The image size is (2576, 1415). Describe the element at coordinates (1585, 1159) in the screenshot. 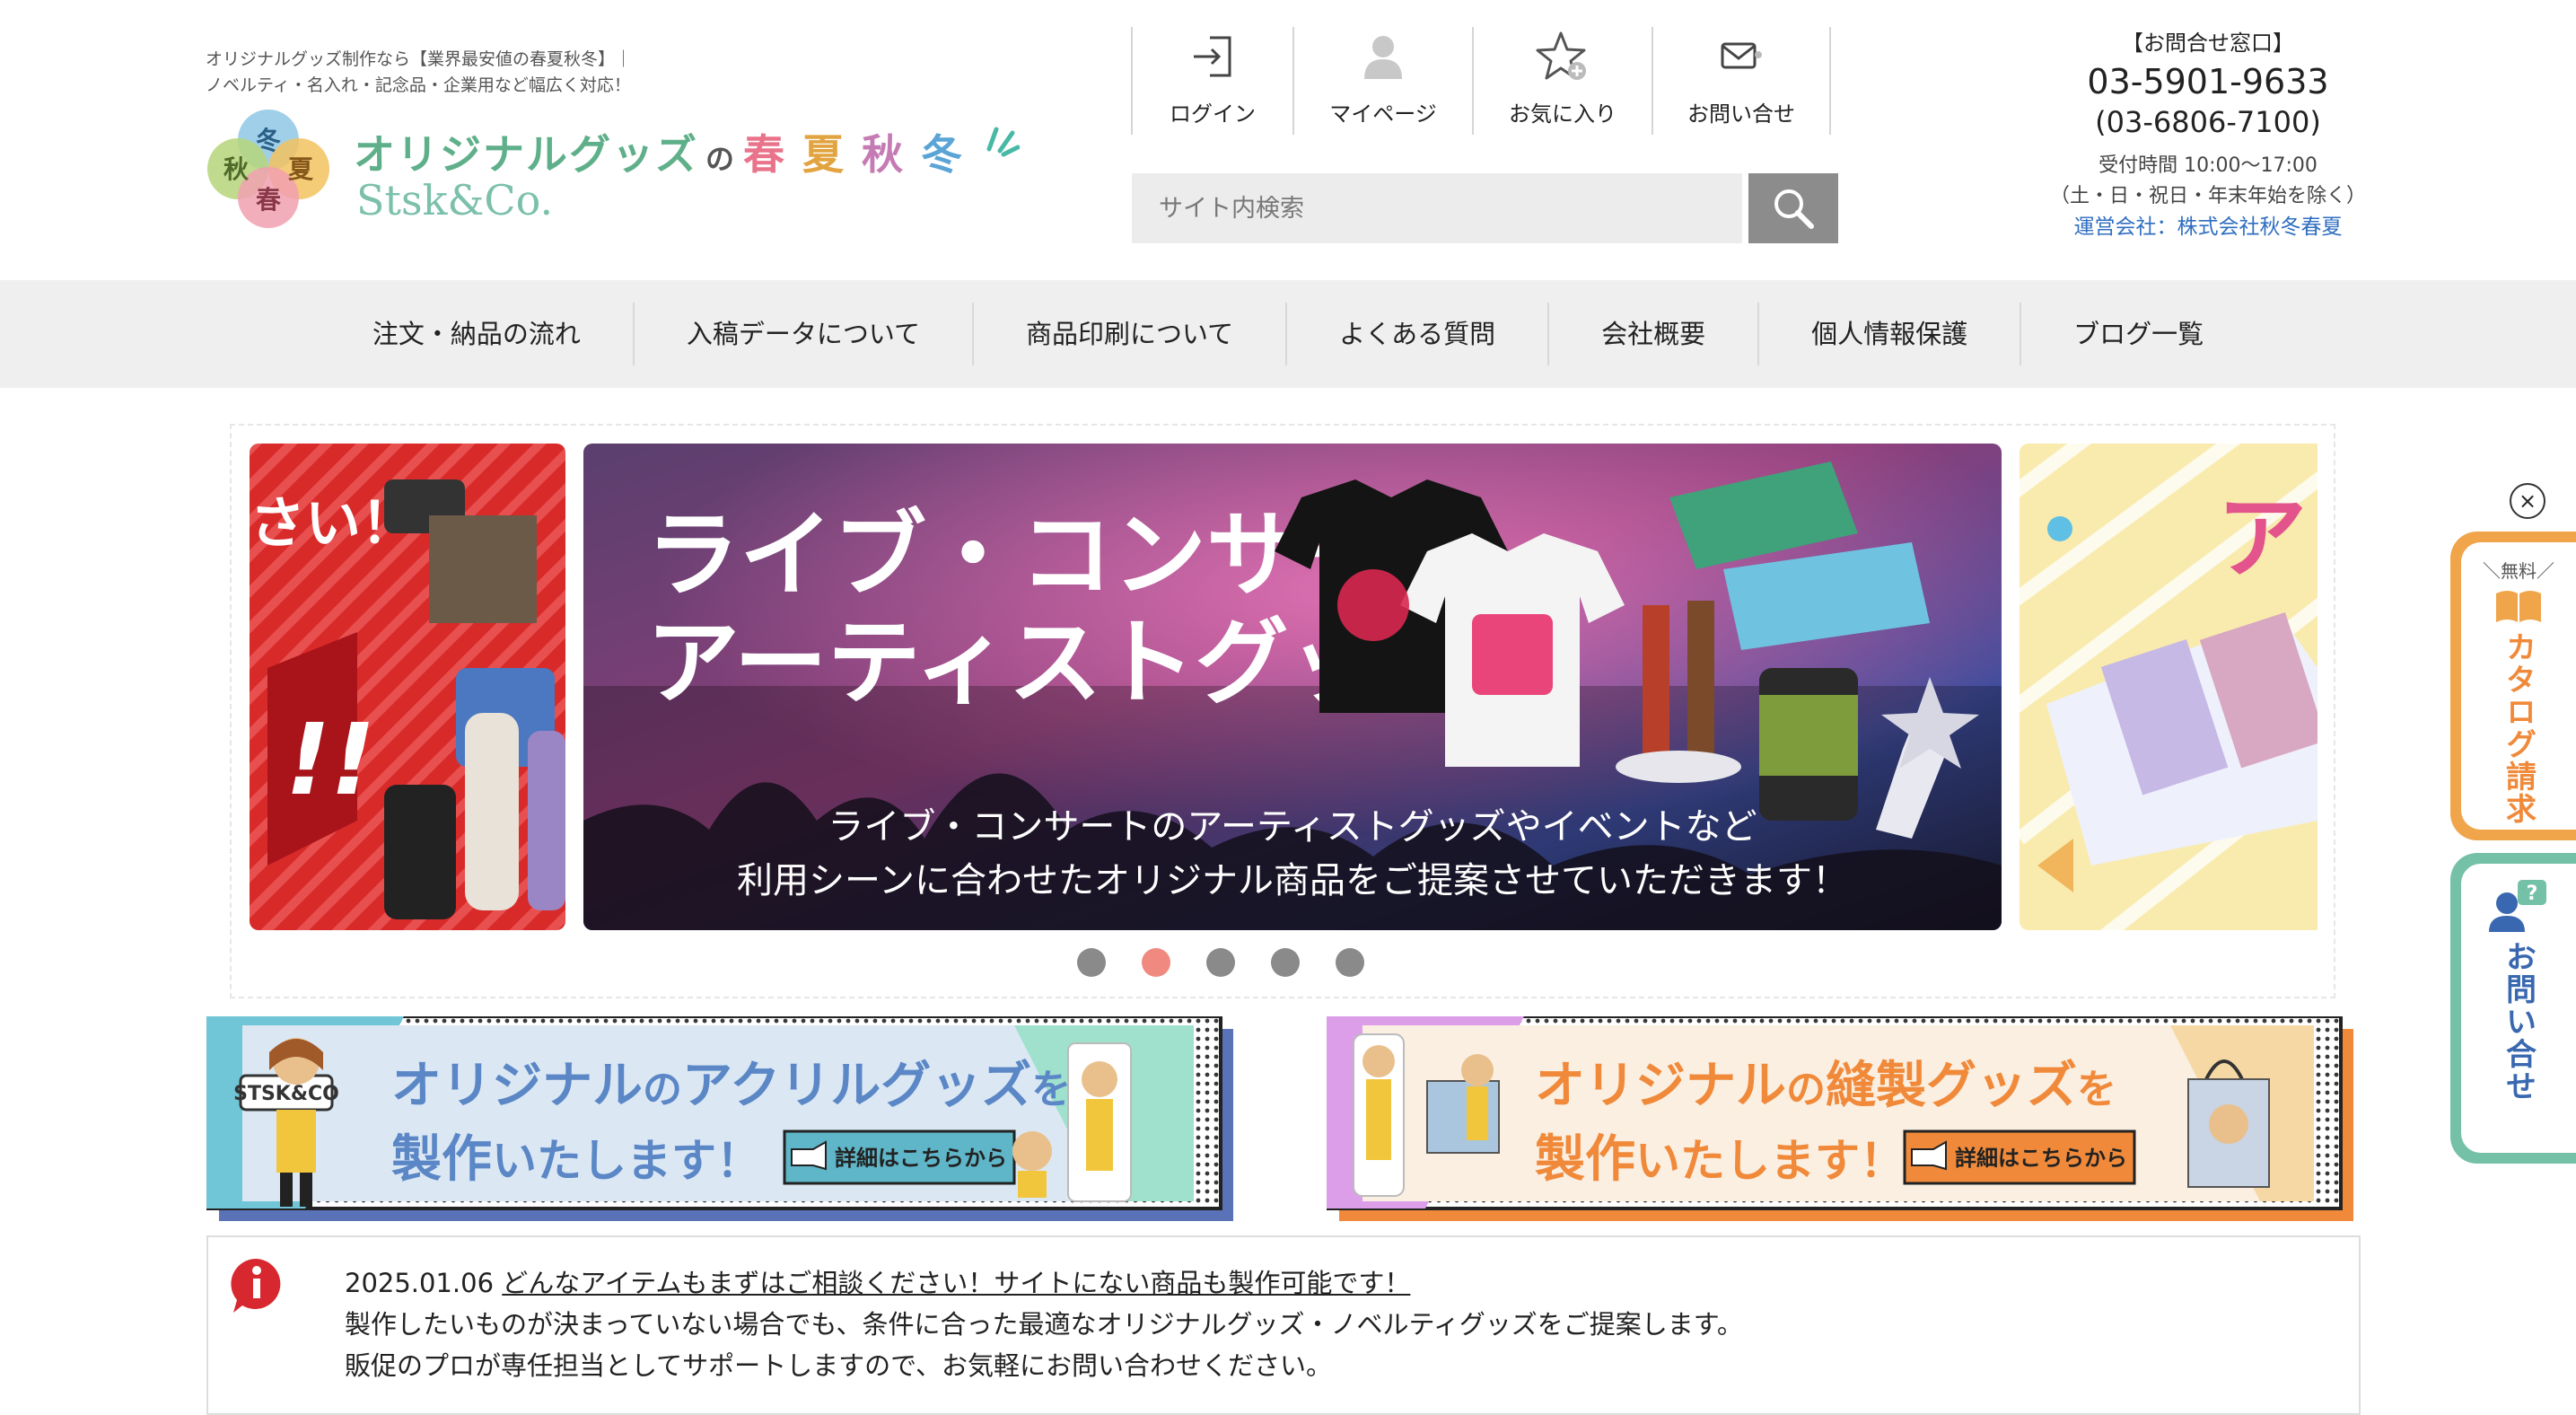

I see `sewing-line2-a: 製作` at that location.